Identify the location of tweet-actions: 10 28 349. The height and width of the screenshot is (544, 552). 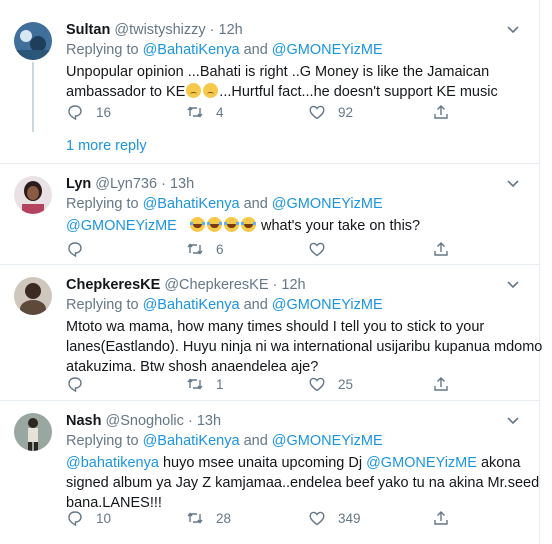
(276, 518).